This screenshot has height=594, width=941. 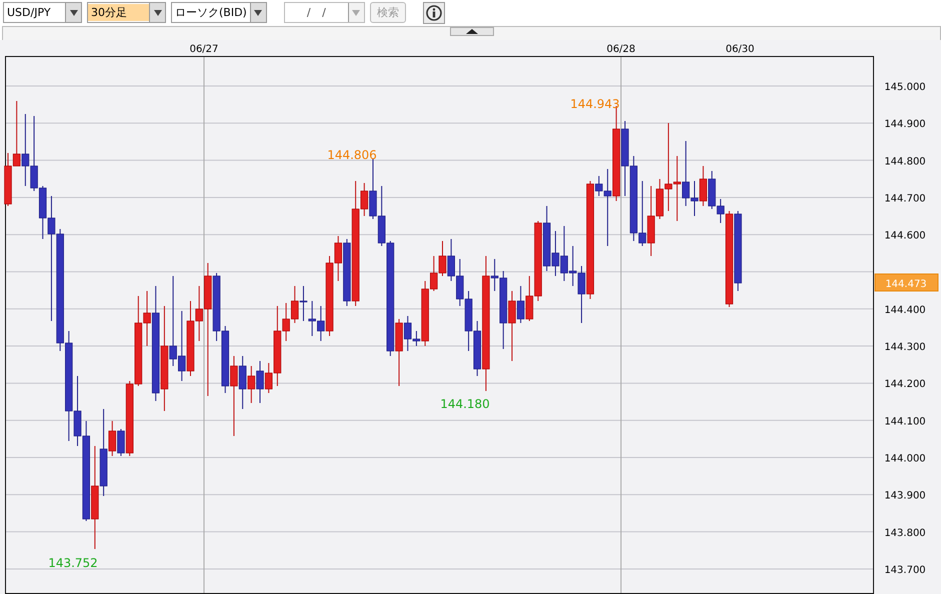 I want to click on date-label: 06/30, so click(x=740, y=49).